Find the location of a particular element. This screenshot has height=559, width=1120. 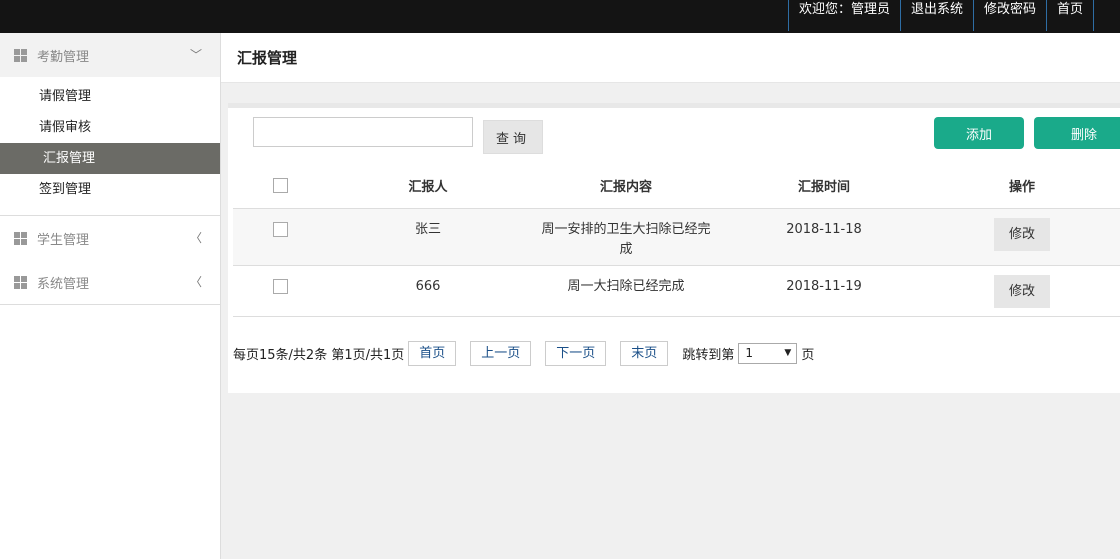

sidebar-item-leave-review: 请假审核 is located at coordinates (110, 127).